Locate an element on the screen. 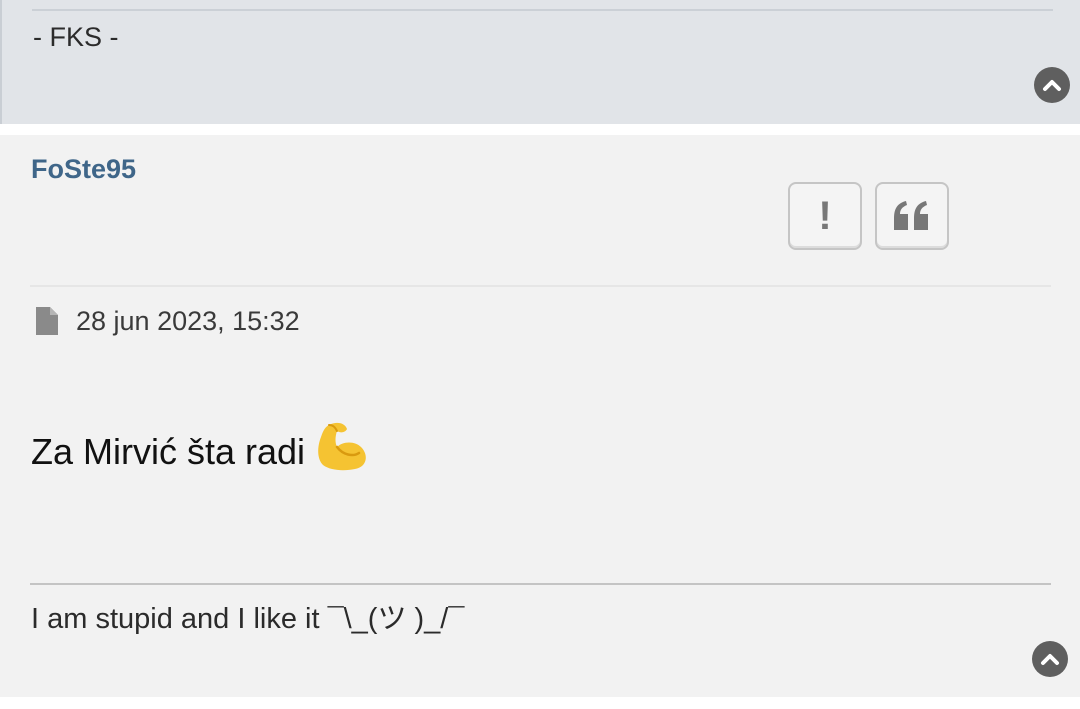 The height and width of the screenshot is (709, 1080). previous-post-signature: - FKS - is located at coordinates (76, 37).